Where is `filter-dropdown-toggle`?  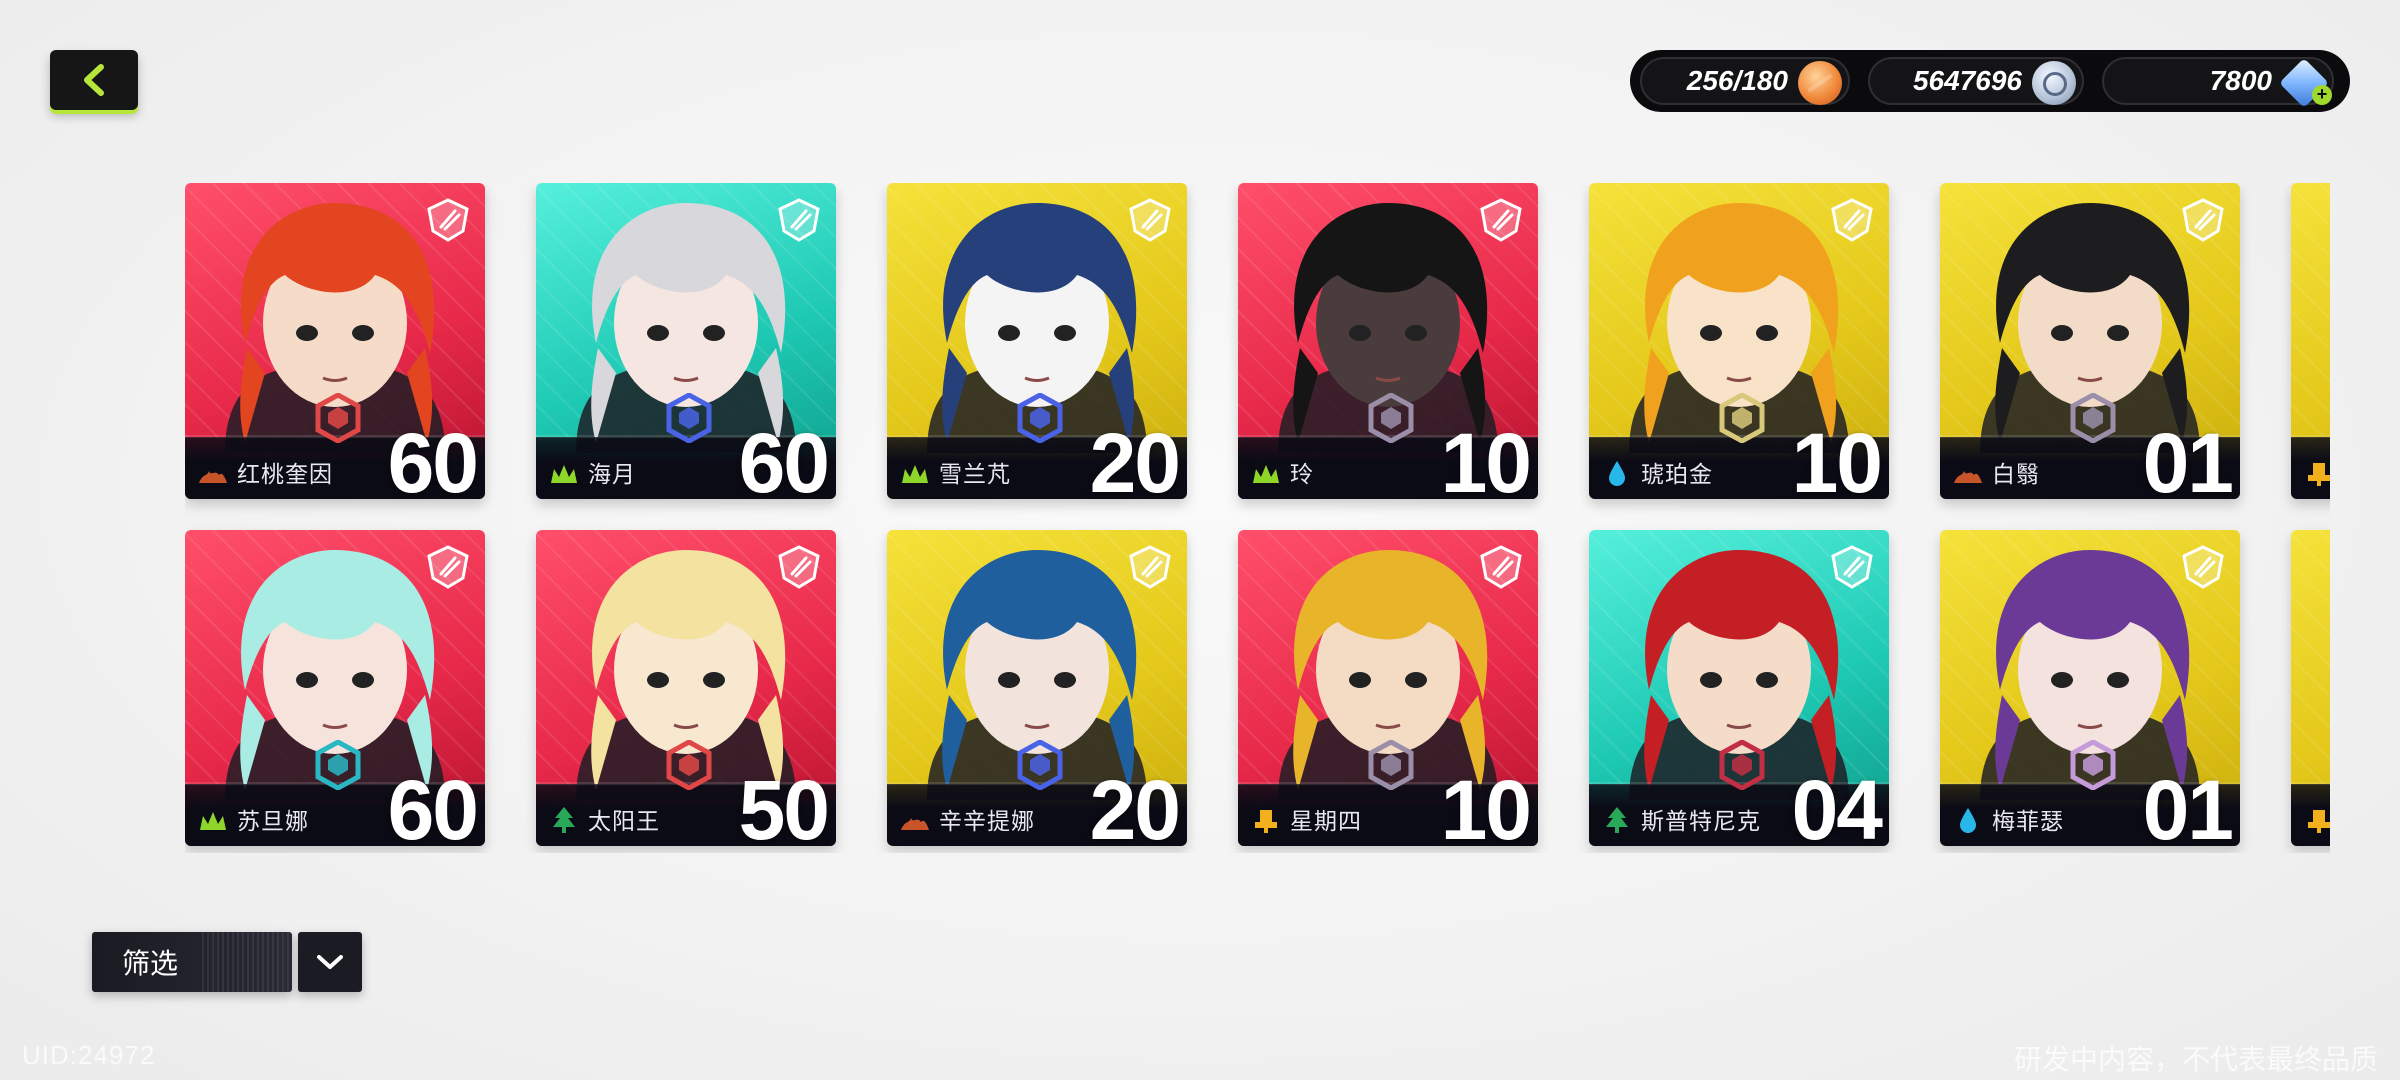
filter-dropdown-toggle is located at coordinates (330, 962).